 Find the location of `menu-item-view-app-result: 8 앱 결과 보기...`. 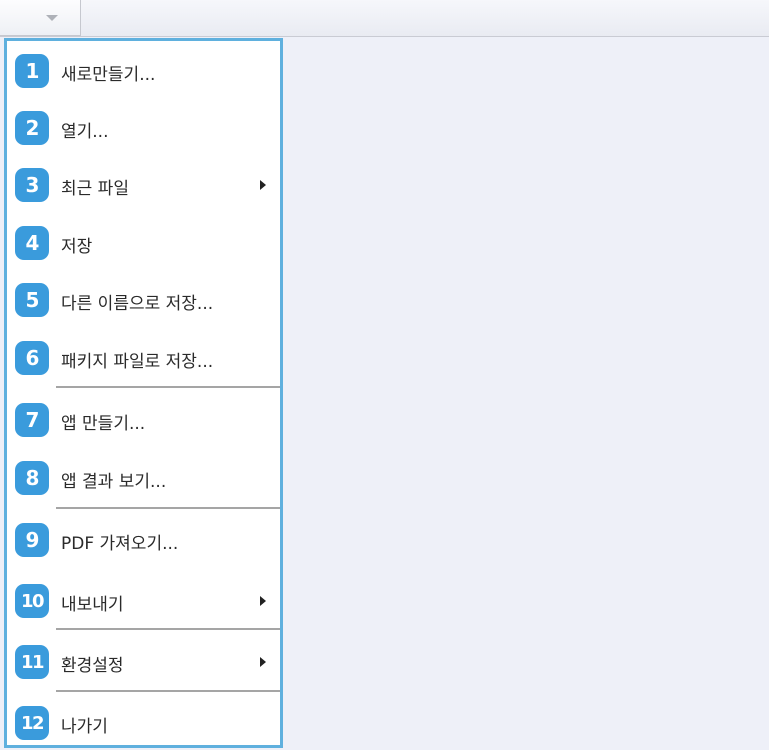

menu-item-view-app-result: 8 앱 결과 보기... is located at coordinates (143, 478).